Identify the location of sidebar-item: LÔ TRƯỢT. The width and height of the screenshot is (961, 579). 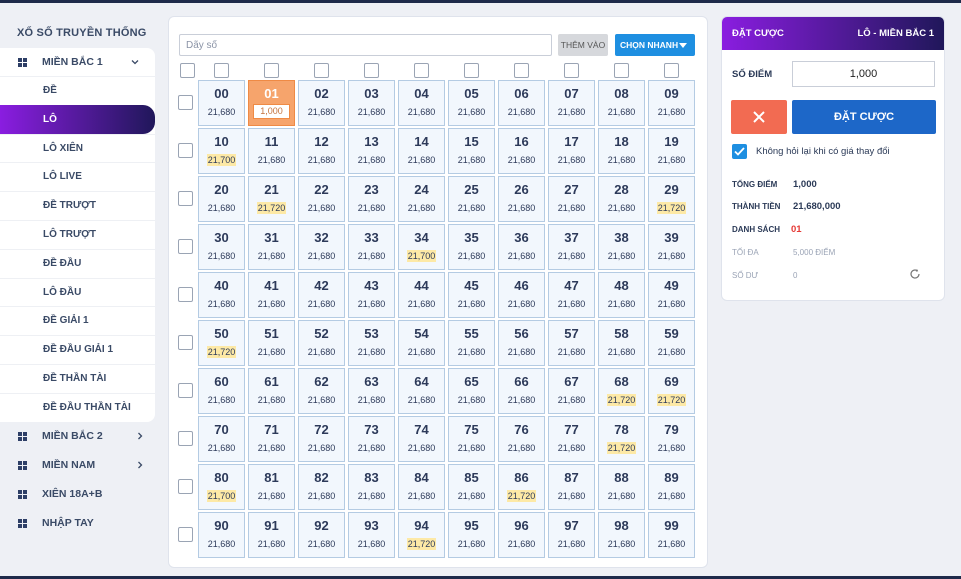
(77, 234).